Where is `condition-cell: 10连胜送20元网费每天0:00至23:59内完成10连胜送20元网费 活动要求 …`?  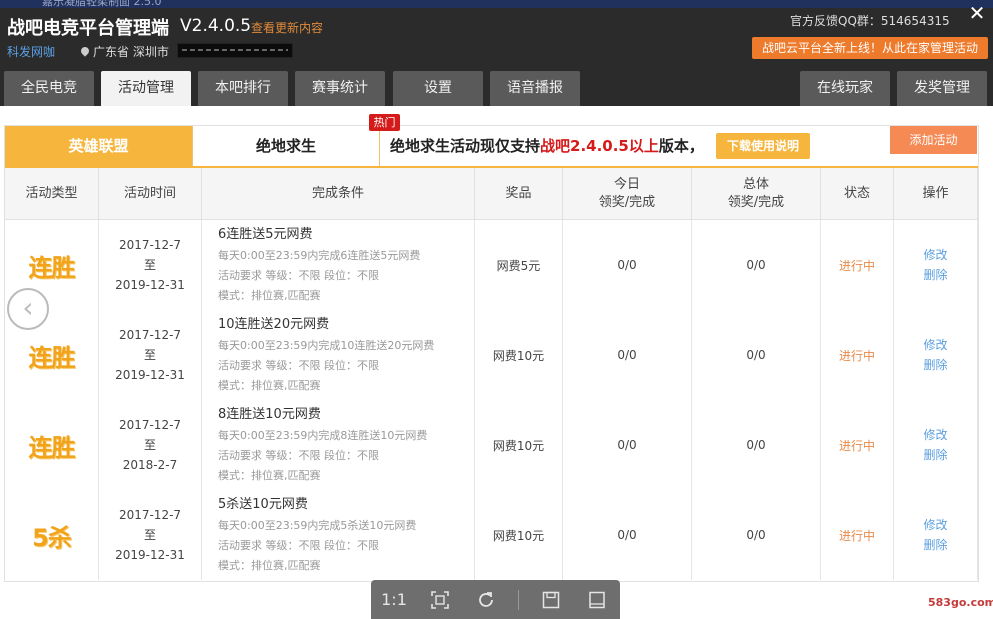
condition-cell: 10连胜送20元网费每天0:00至23:59内完成10连胜送20元网费 活动要求 … is located at coordinates (338, 355).